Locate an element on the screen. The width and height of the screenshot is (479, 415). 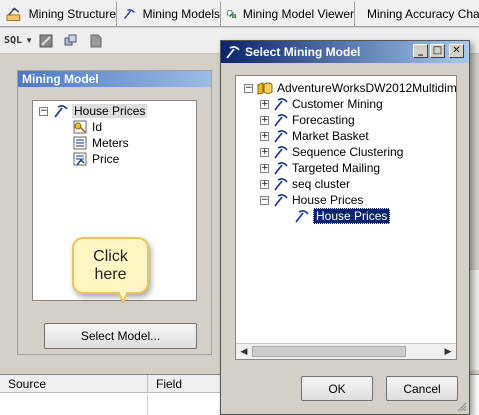
callout-line-2: here is located at coordinates (110, 274).